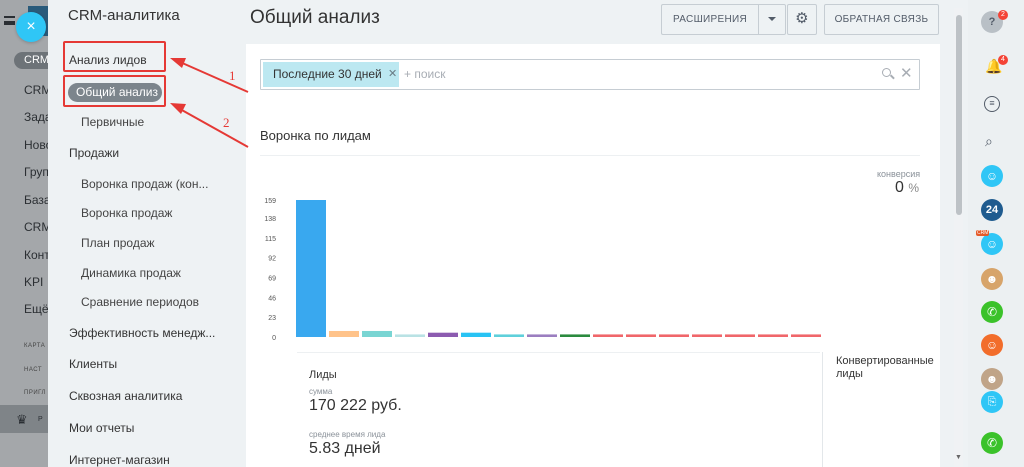  I want to click on background-menu-item: Конт, so click(36, 255).